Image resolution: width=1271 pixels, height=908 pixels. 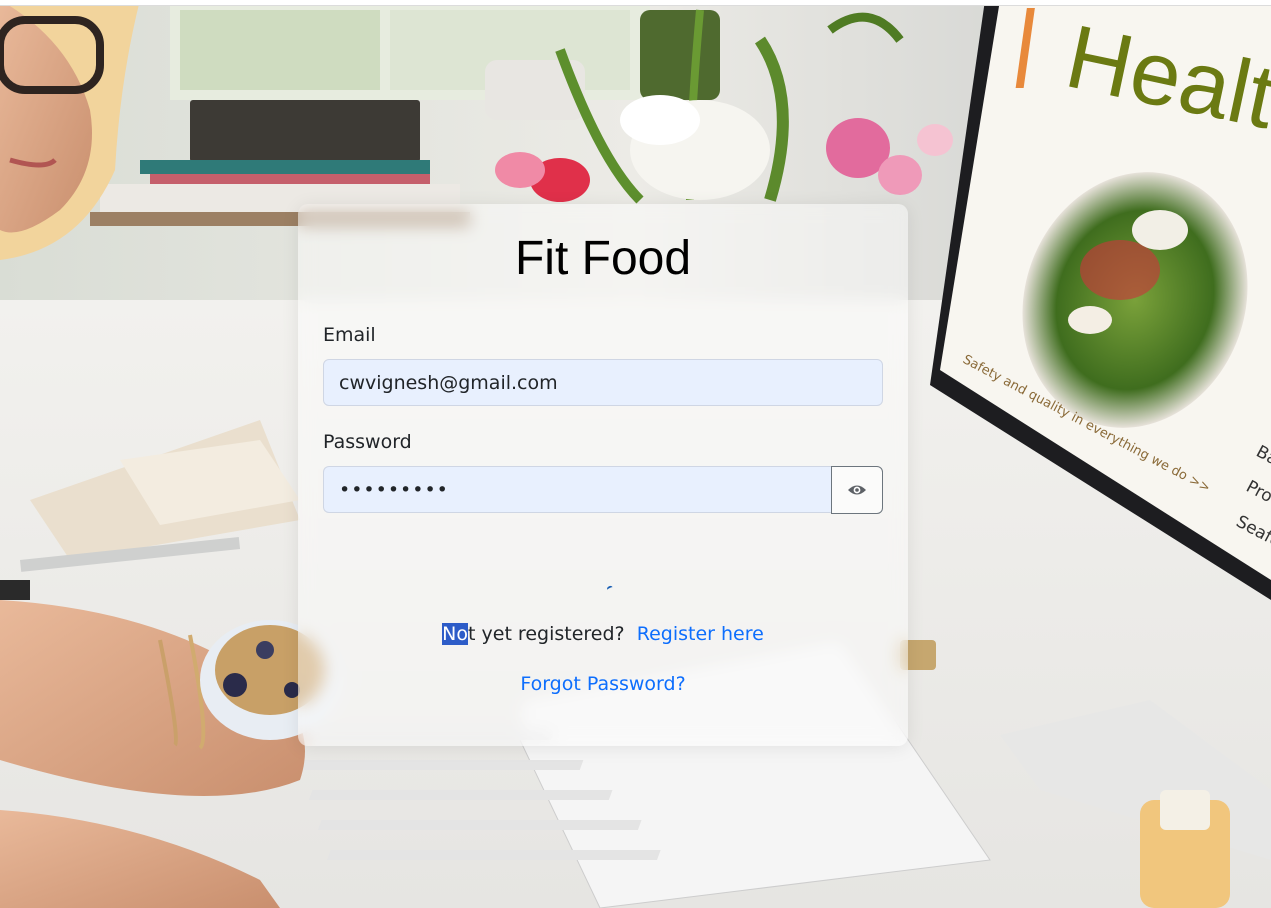 I want to click on register-prompt: Not yet registered? Register here, so click(x=603, y=634).